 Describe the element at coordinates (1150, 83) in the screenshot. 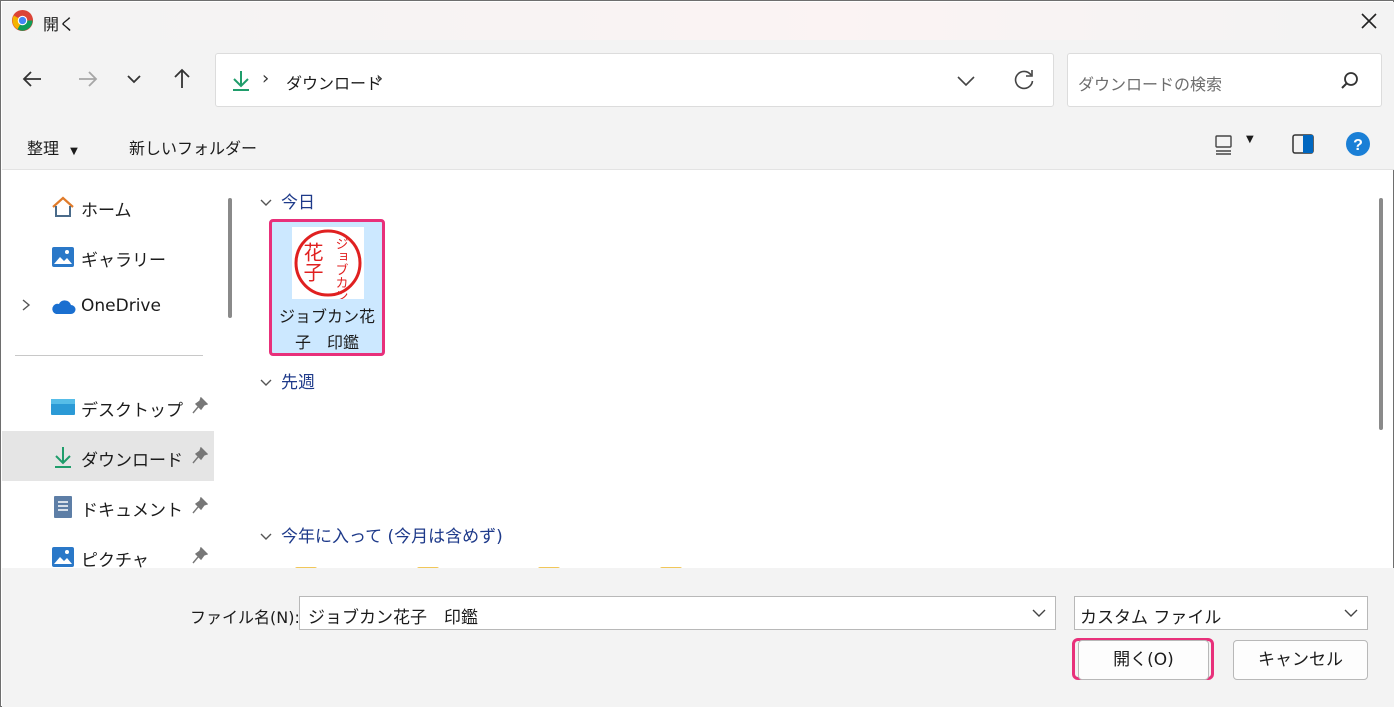

I see `search-input: ダウンロードの検索` at that location.